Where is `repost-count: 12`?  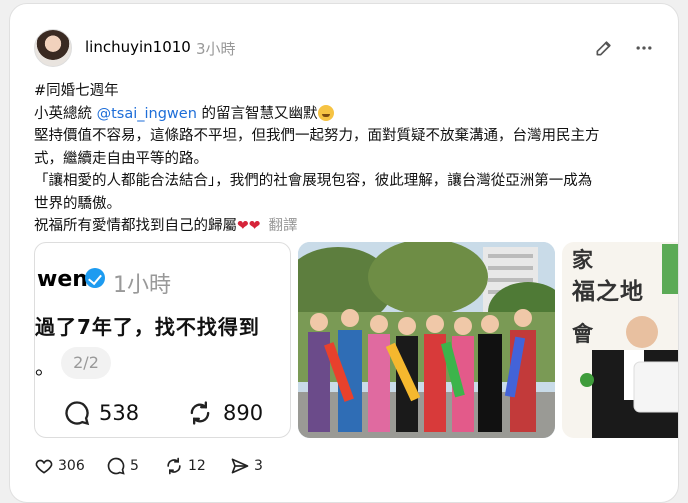 repost-count: 12 is located at coordinates (197, 466).